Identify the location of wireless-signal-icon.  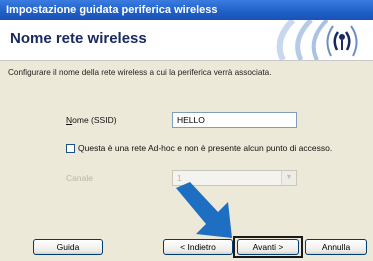
(318, 40).